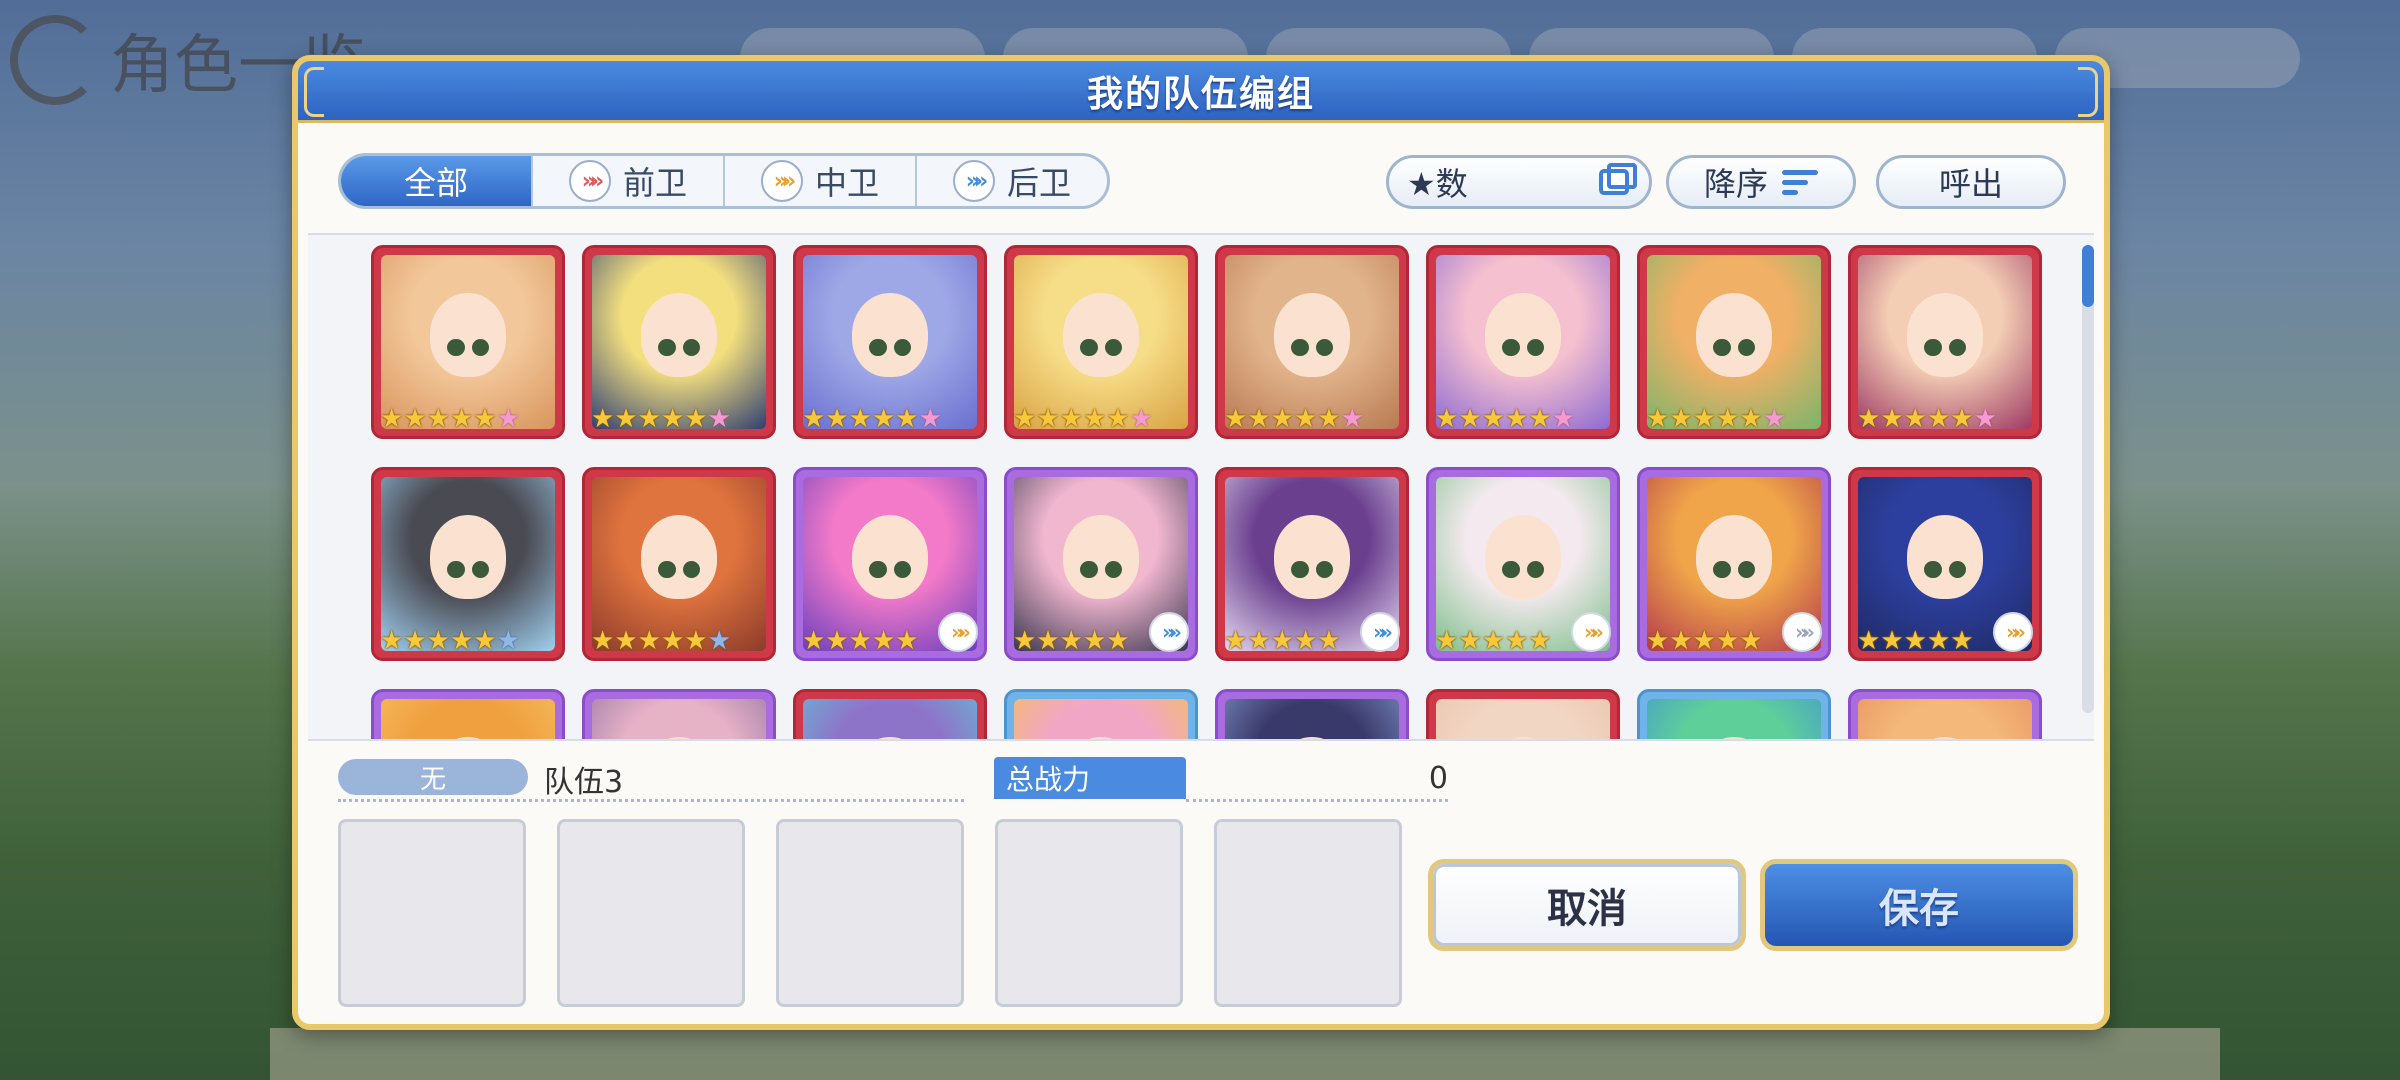  I want to click on tab-back: »» 后卫, so click(1012, 181).